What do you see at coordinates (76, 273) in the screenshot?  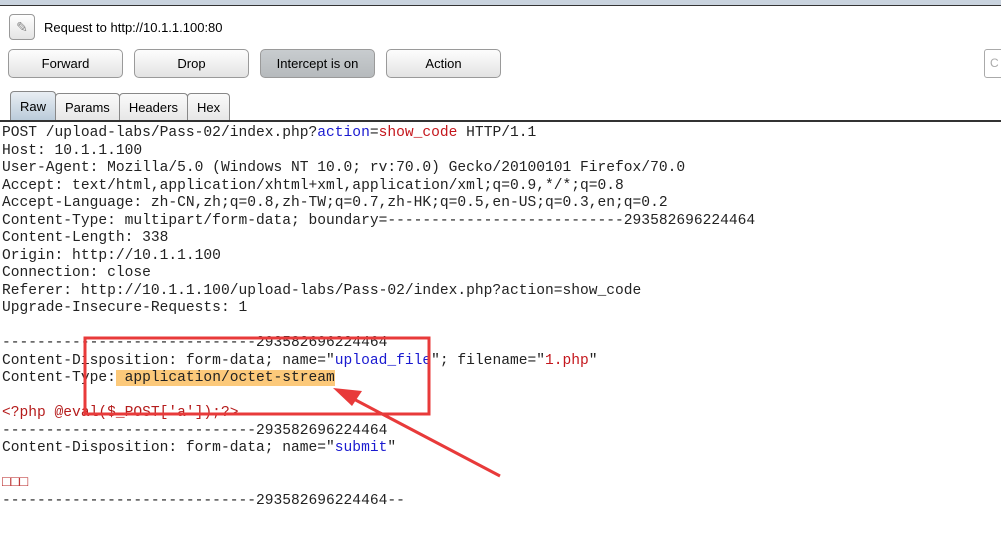 I see `header-connection: Connection: close` at bounding box center [76, 273].